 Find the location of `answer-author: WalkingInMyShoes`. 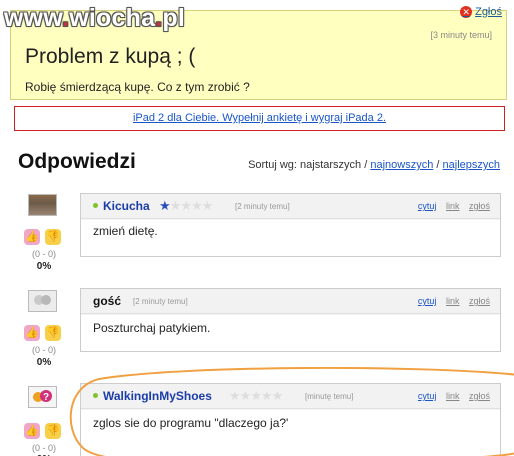

answer-author: WalkingInMyShoes is located at coordinates (157, 396).